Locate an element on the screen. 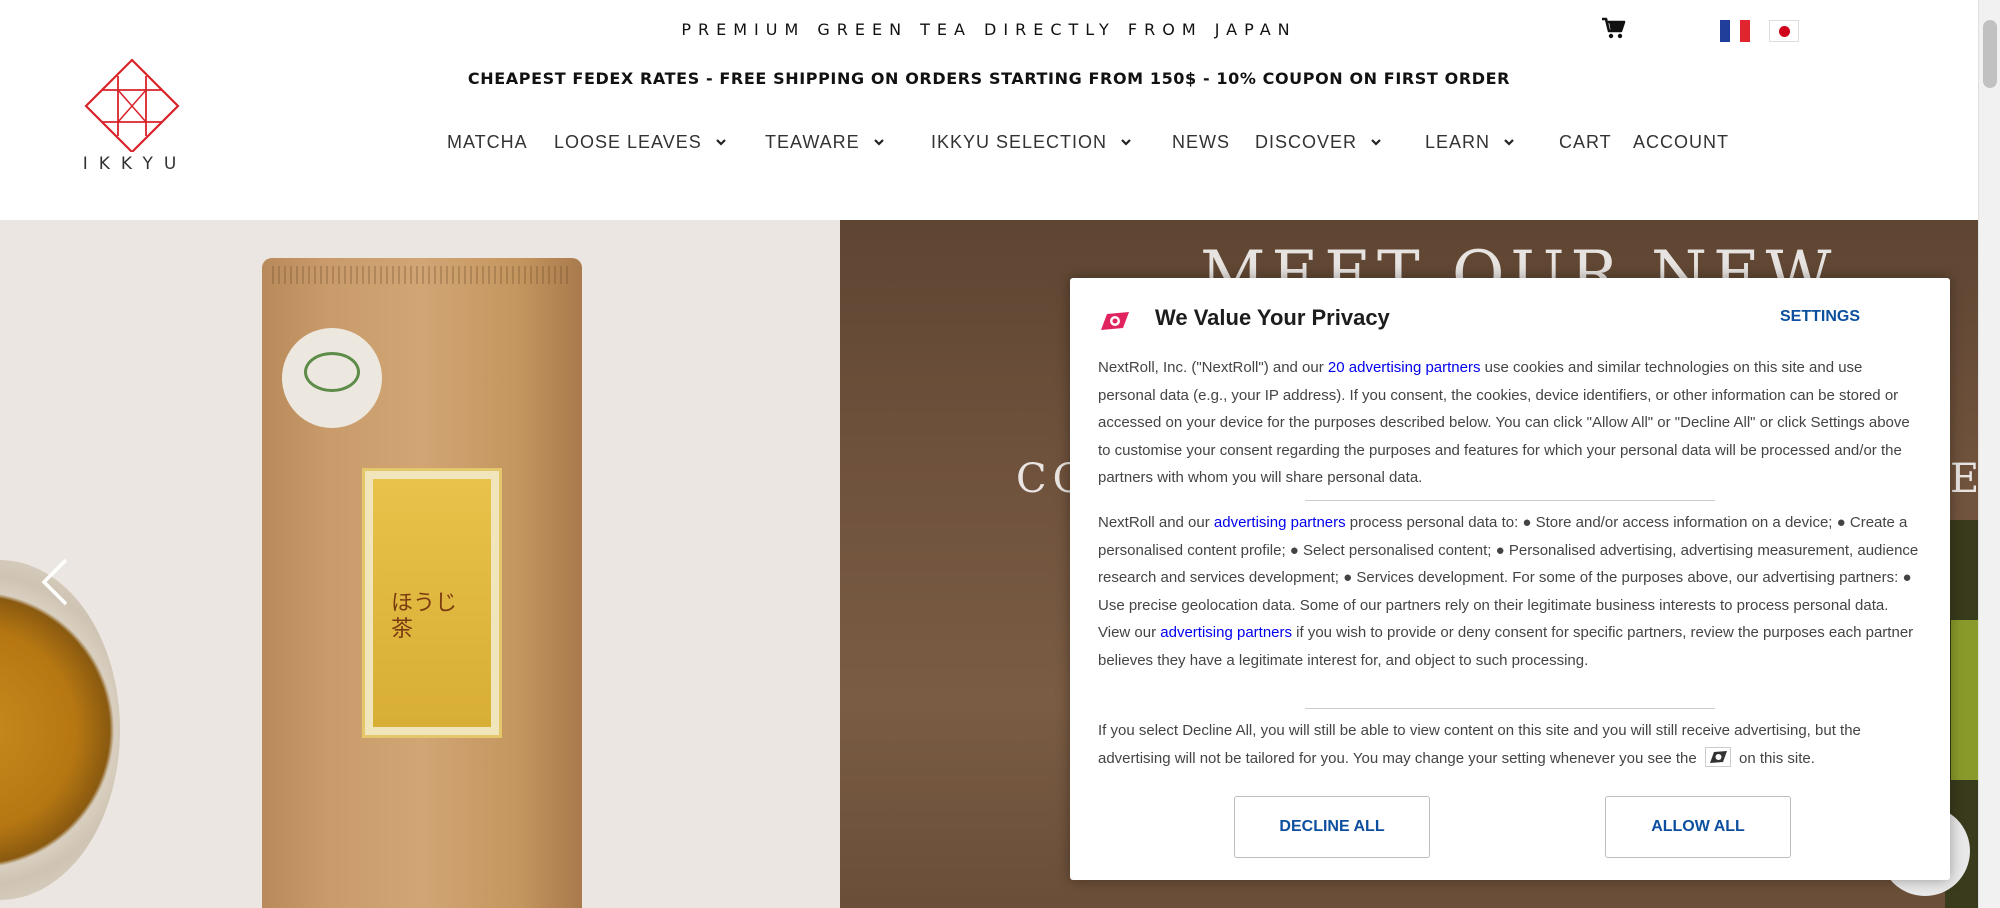  nav-label: TEAWARE is located at coordinates (812, 142).